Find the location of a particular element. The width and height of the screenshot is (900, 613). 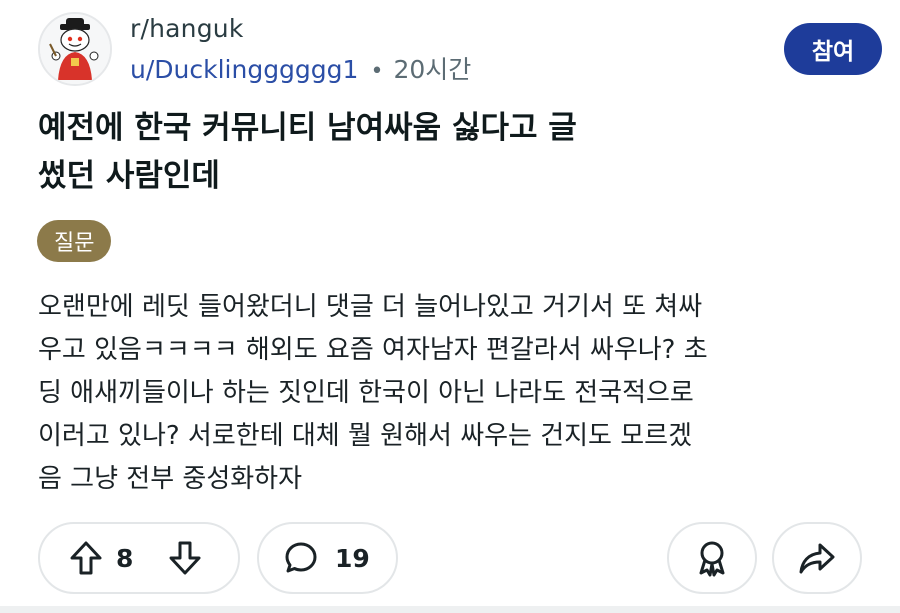

post-title: 예전에 한국 커뮤니티 남여싸움 싫다고 글 썼던 사람인데 is located at coordinates (368, 152).